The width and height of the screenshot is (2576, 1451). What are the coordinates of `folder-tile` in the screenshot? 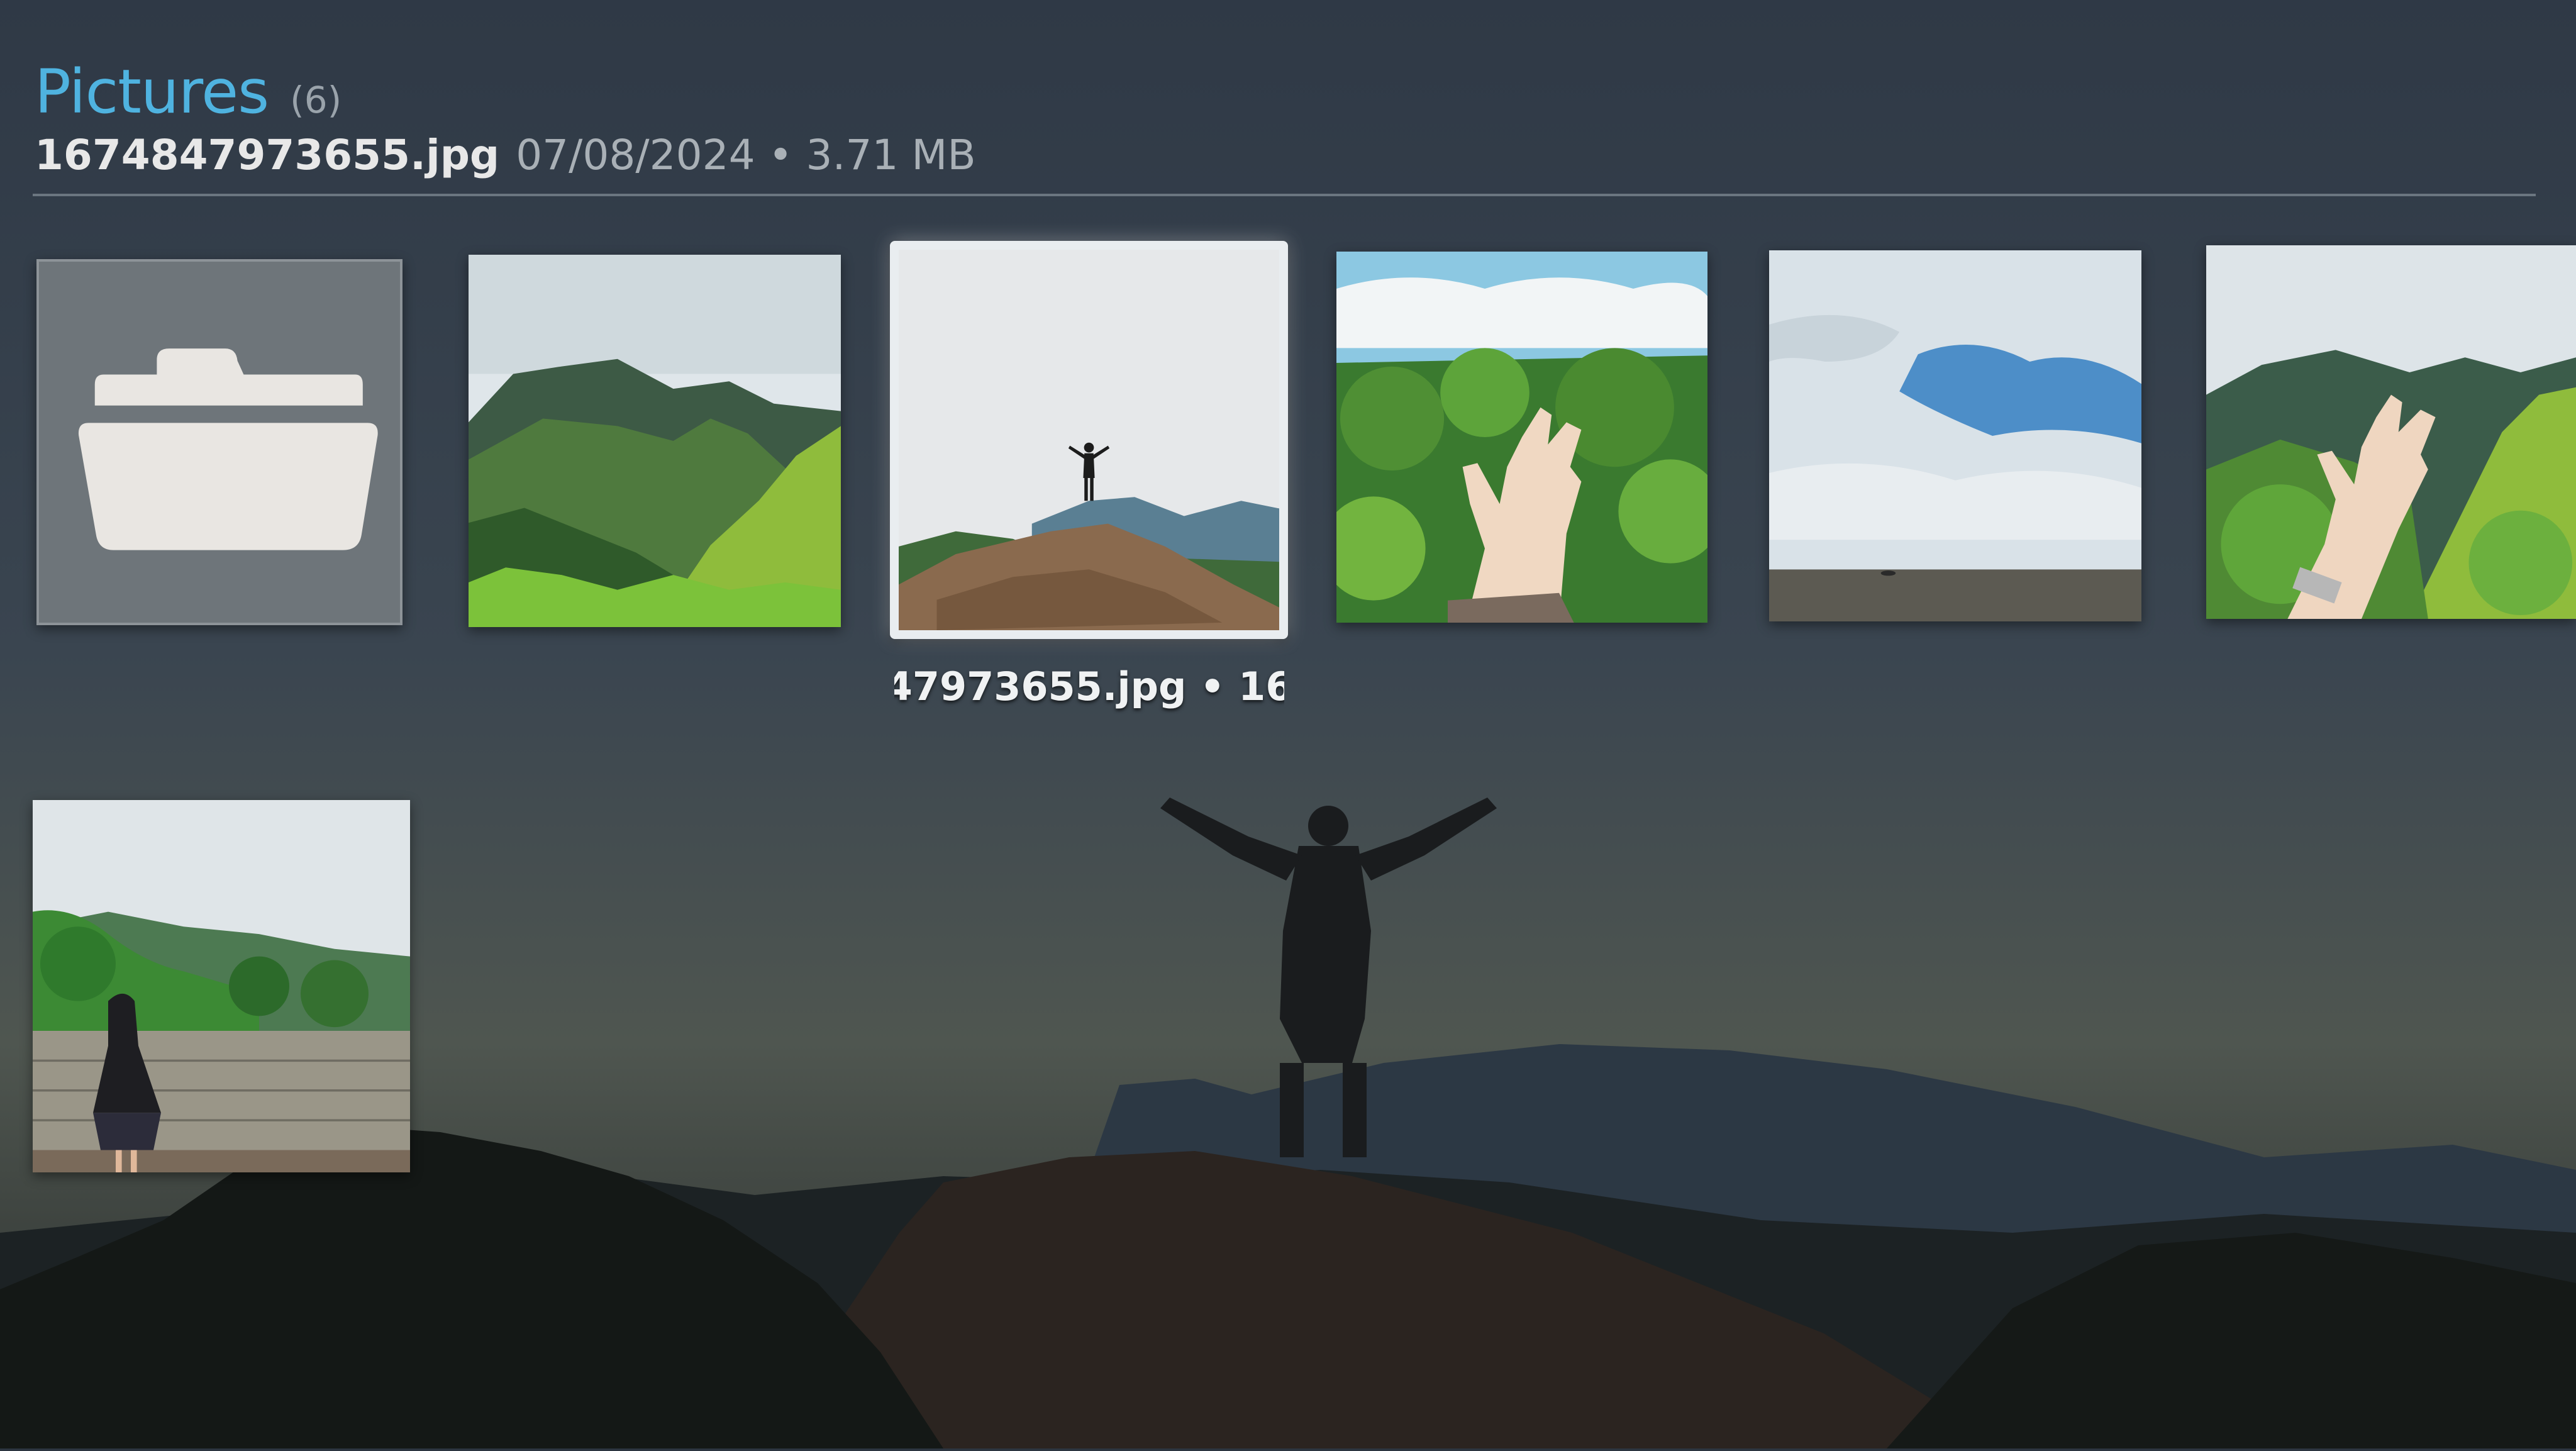 It's located at (219, 442).